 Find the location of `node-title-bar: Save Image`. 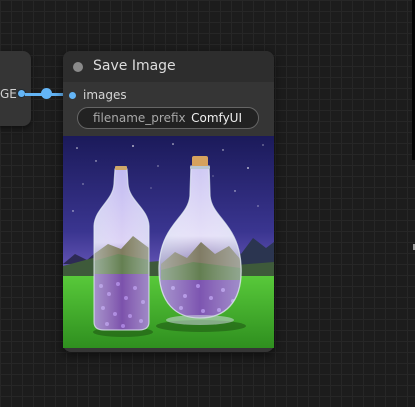

node-title-bar: Save Image is located at coordinates (168, 66).